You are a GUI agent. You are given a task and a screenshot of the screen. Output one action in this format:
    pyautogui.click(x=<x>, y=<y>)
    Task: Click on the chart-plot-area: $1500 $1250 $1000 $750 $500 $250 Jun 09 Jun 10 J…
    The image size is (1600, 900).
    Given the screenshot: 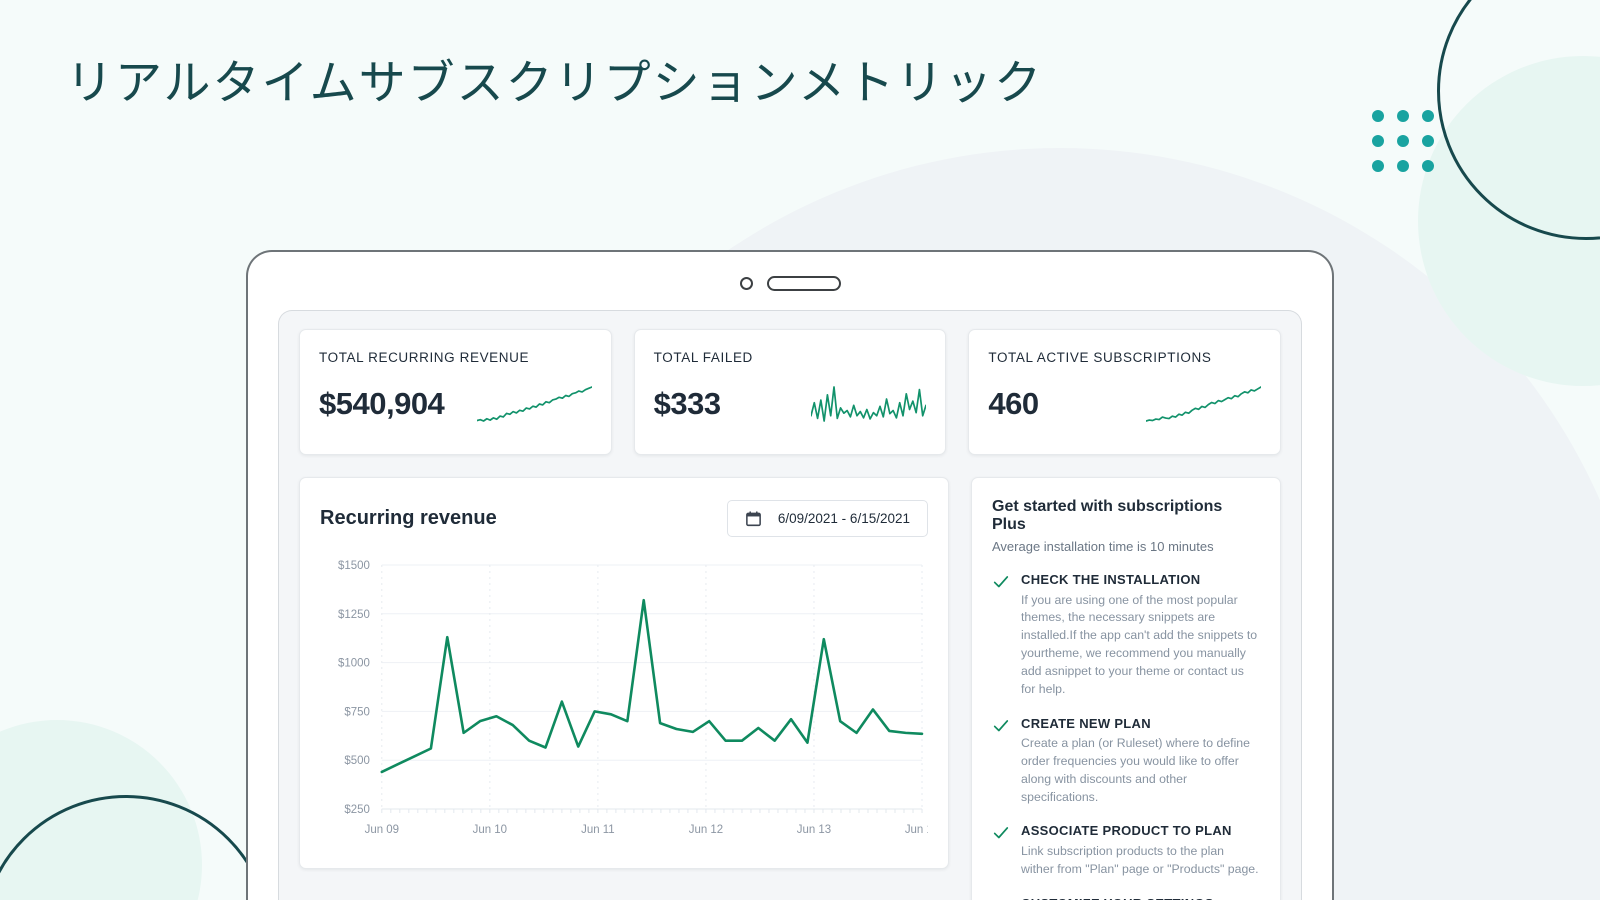 What is the action you would take?
    pyautogui.click(x=624, y=705)
    